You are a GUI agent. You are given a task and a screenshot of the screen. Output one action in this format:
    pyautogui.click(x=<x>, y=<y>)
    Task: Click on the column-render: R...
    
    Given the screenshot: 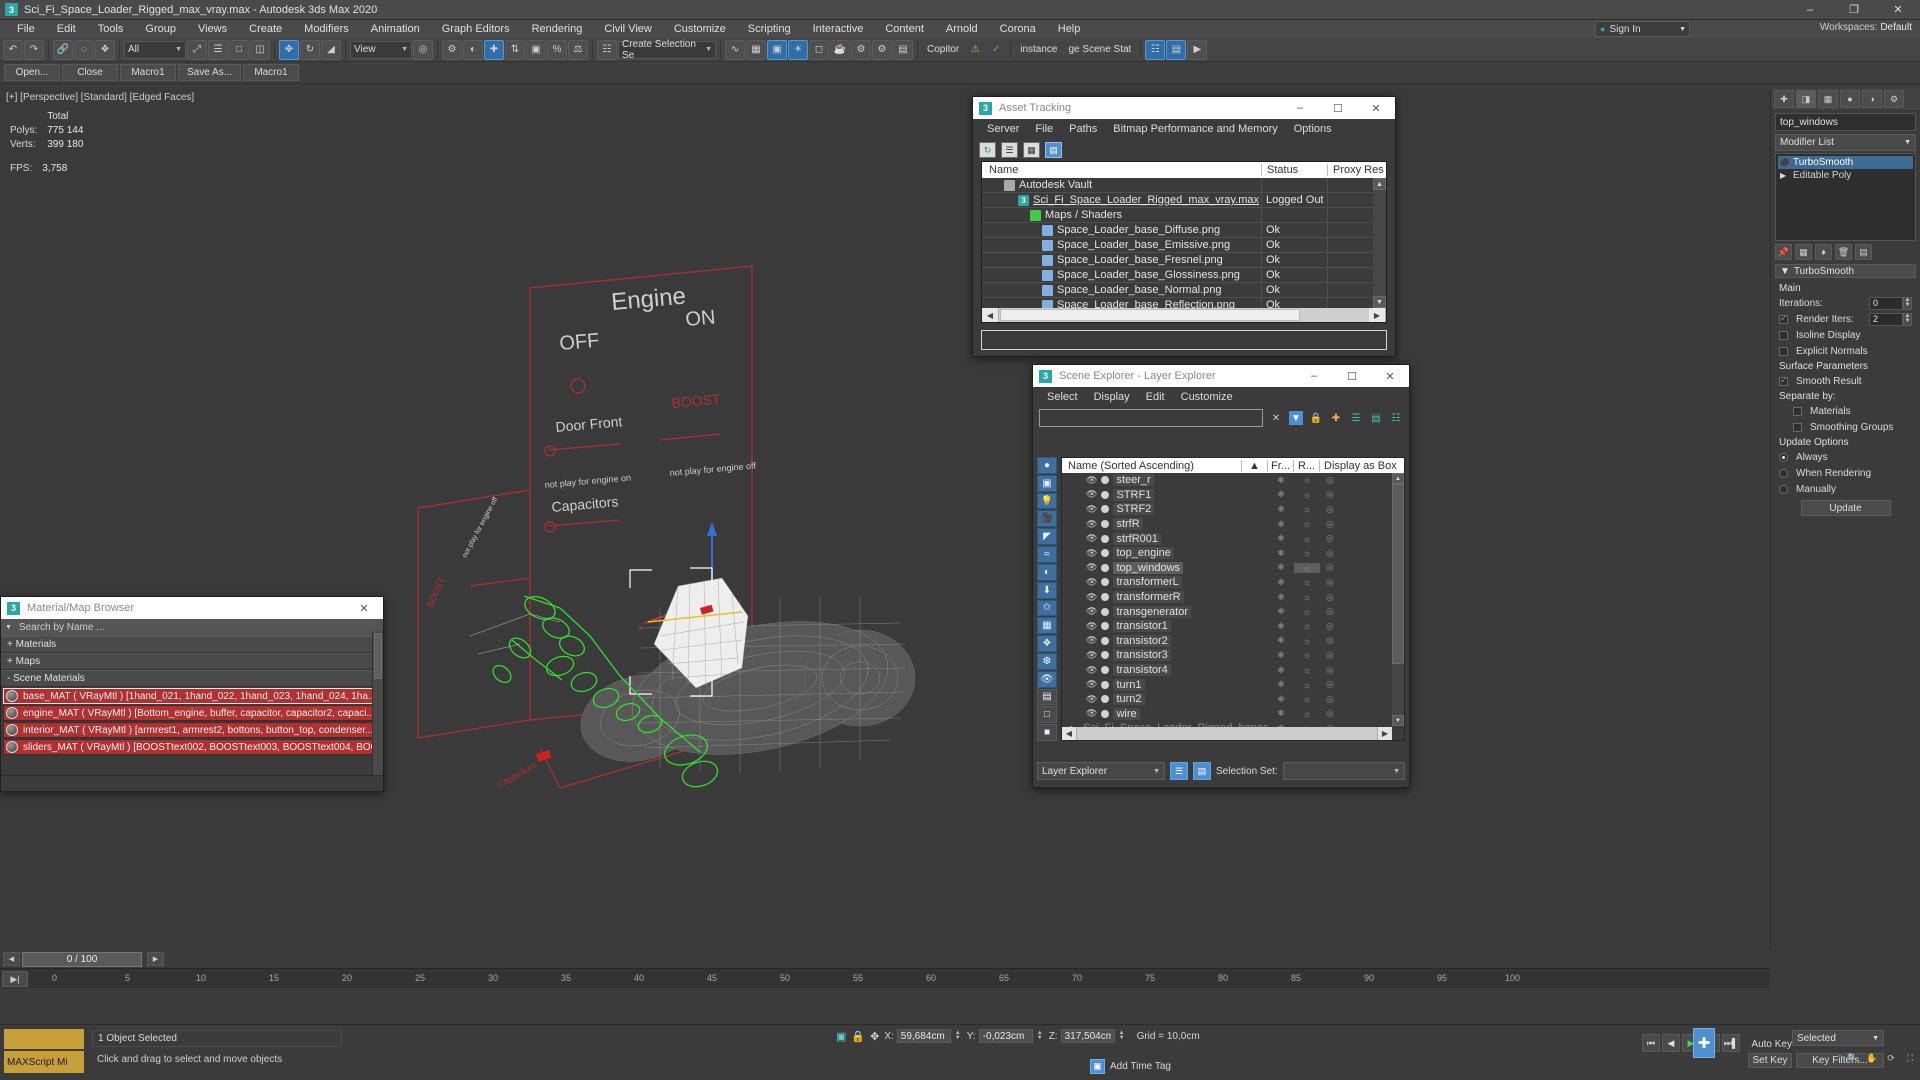 What is the action you would take?
    pyautogui.click(x=1307, y=465)
    